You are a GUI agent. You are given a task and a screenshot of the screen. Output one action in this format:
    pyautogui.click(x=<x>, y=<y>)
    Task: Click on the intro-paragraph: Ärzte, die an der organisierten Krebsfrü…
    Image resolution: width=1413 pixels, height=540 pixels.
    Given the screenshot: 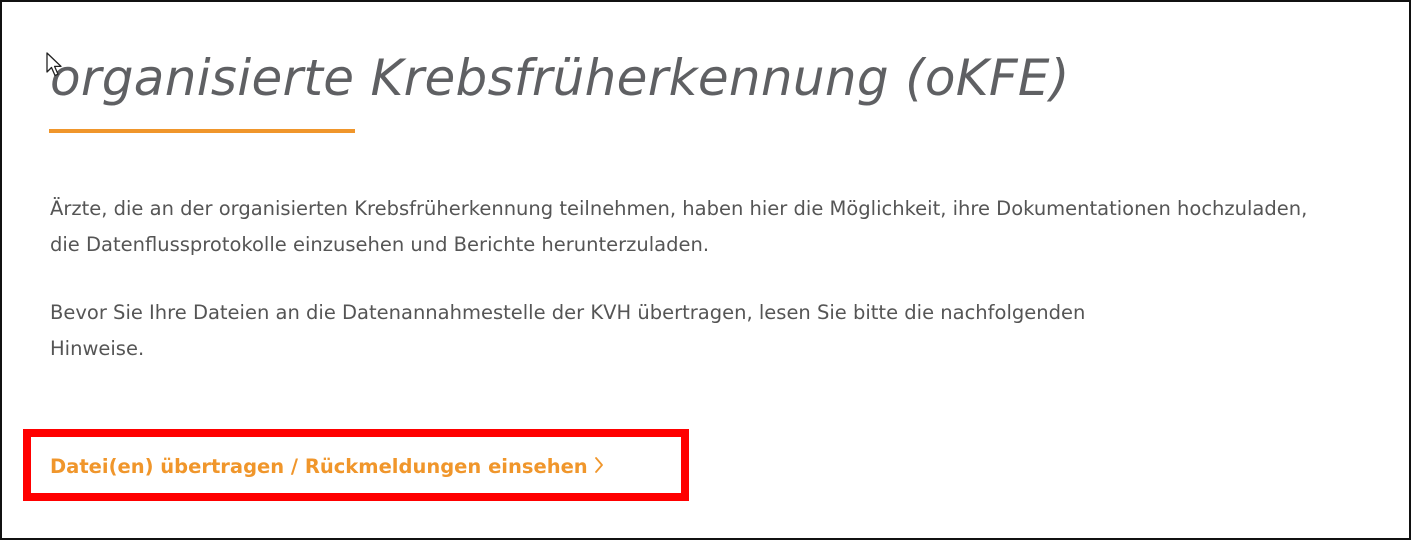 What is the action you would take?
    pyautogui.click(x=679, y=226)
    